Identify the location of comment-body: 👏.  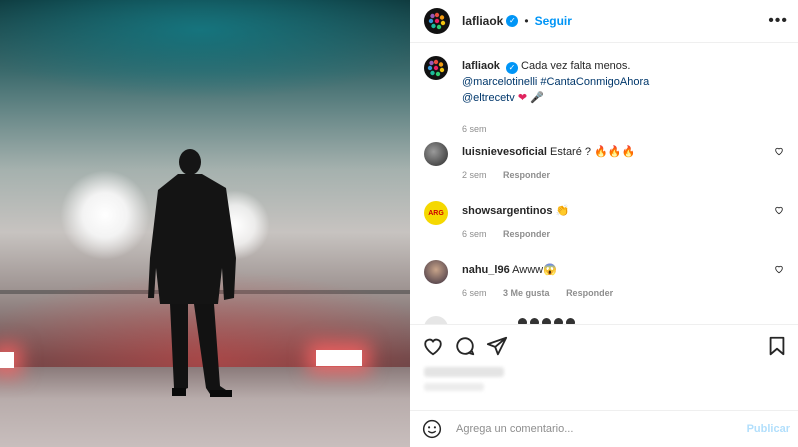
(562, 211).